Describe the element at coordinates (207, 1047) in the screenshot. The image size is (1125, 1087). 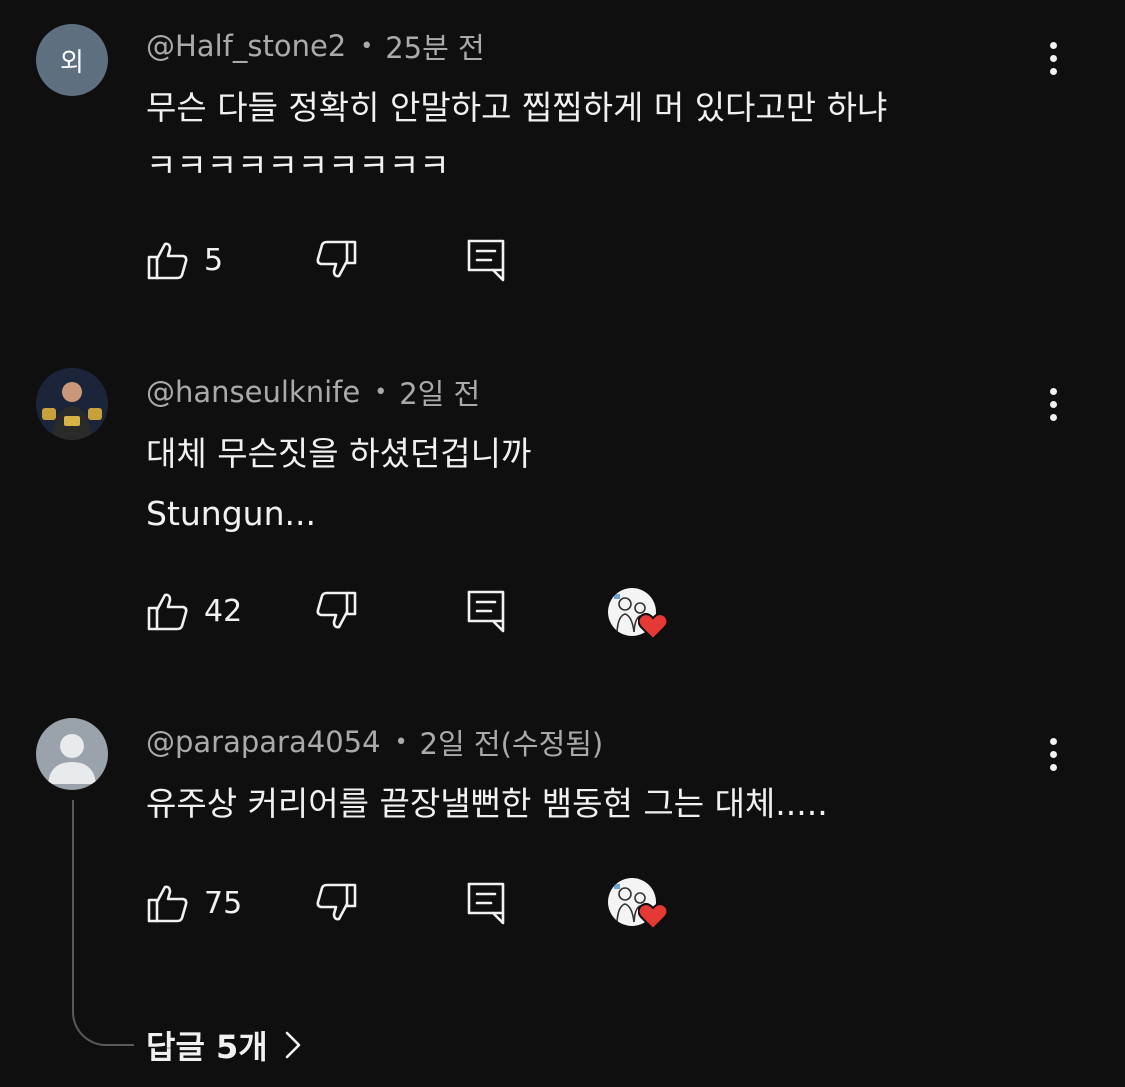
I see `replies-label: 답글 5개` at that location.